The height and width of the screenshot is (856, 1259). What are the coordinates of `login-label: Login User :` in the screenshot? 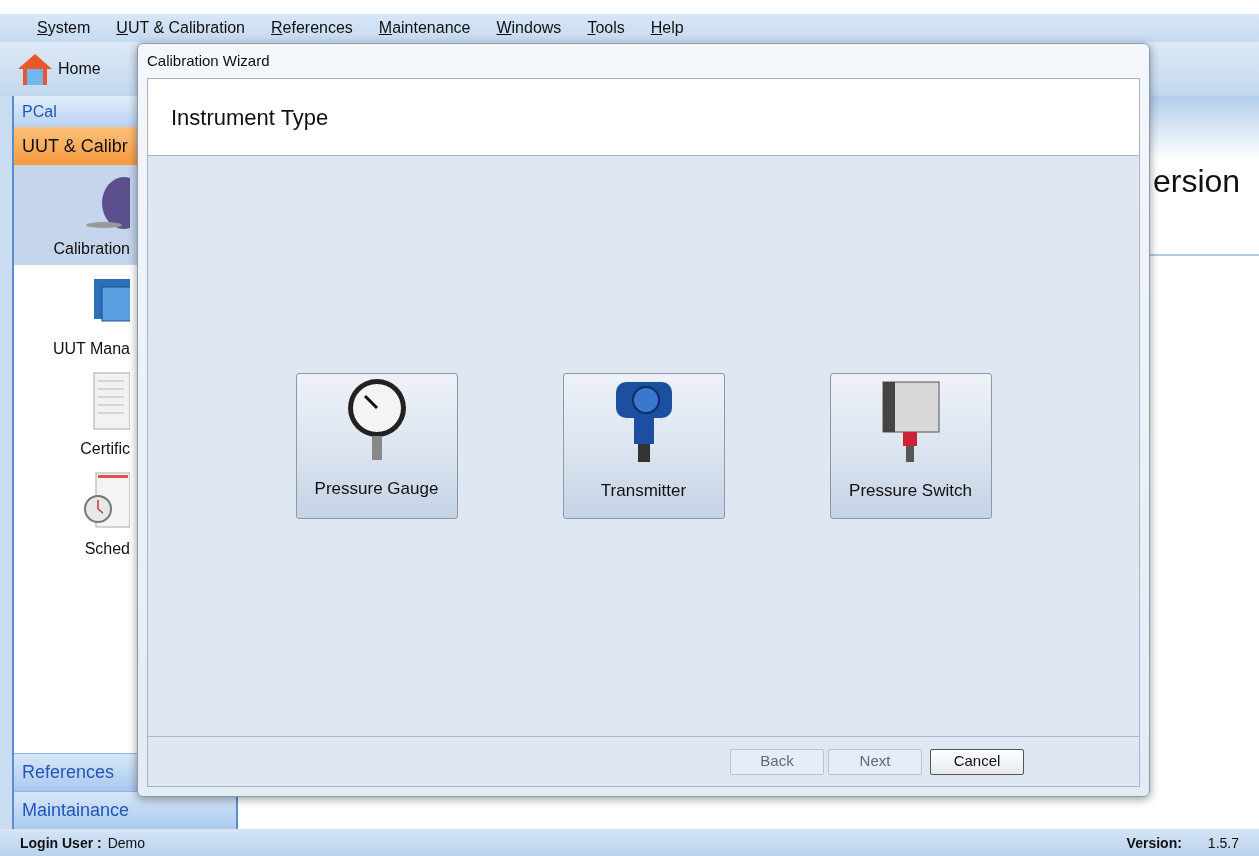 It's located at (61, 843).